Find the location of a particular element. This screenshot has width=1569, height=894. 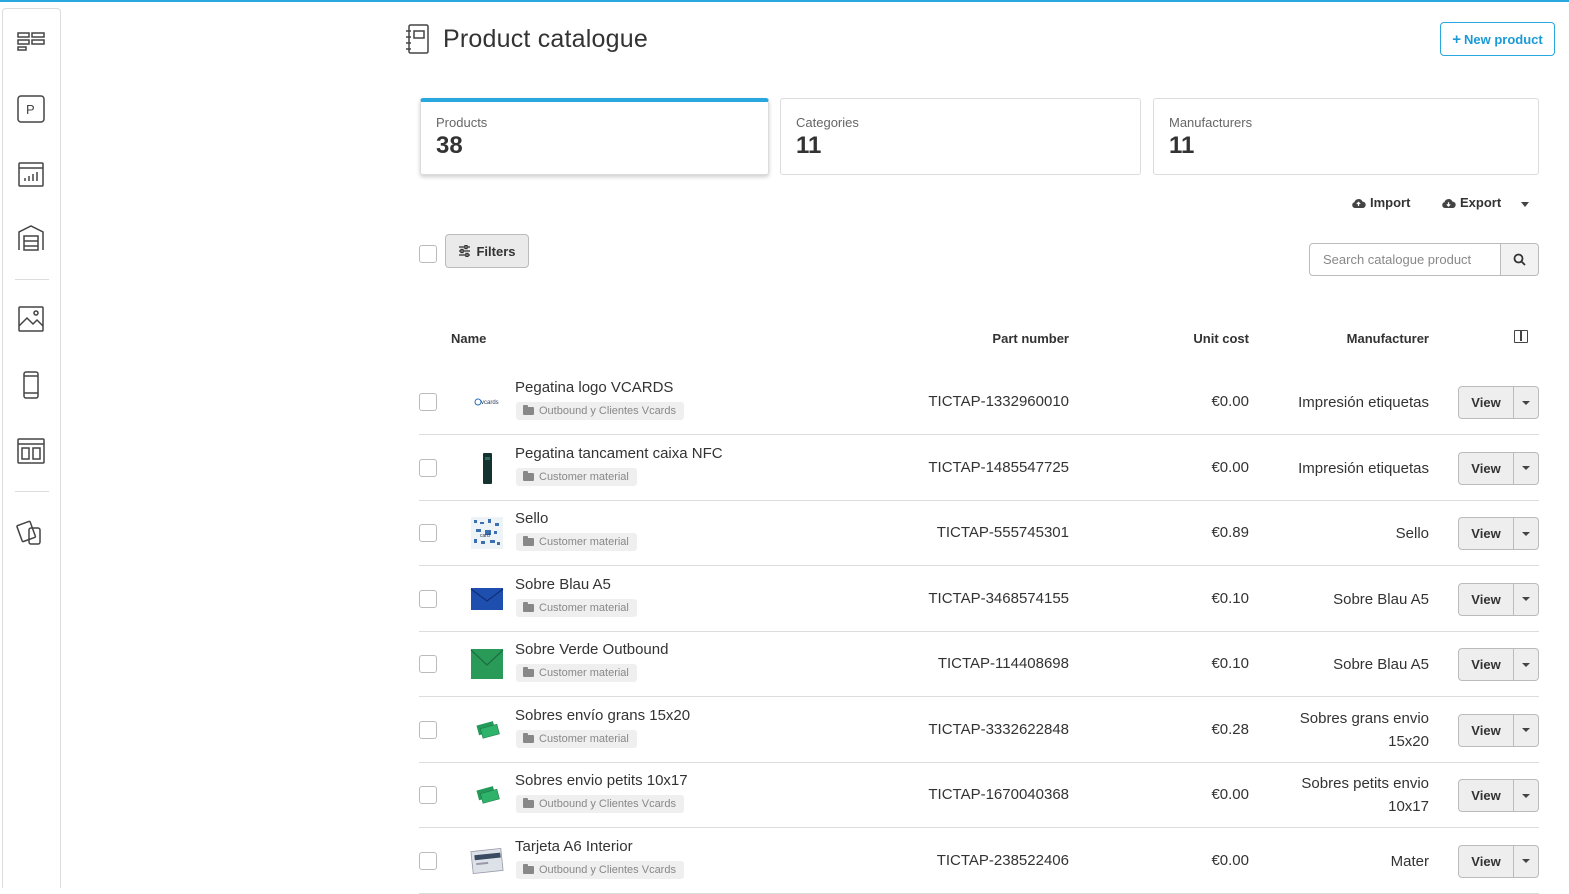

dashboard-icon is located at coordinates (31, 41).